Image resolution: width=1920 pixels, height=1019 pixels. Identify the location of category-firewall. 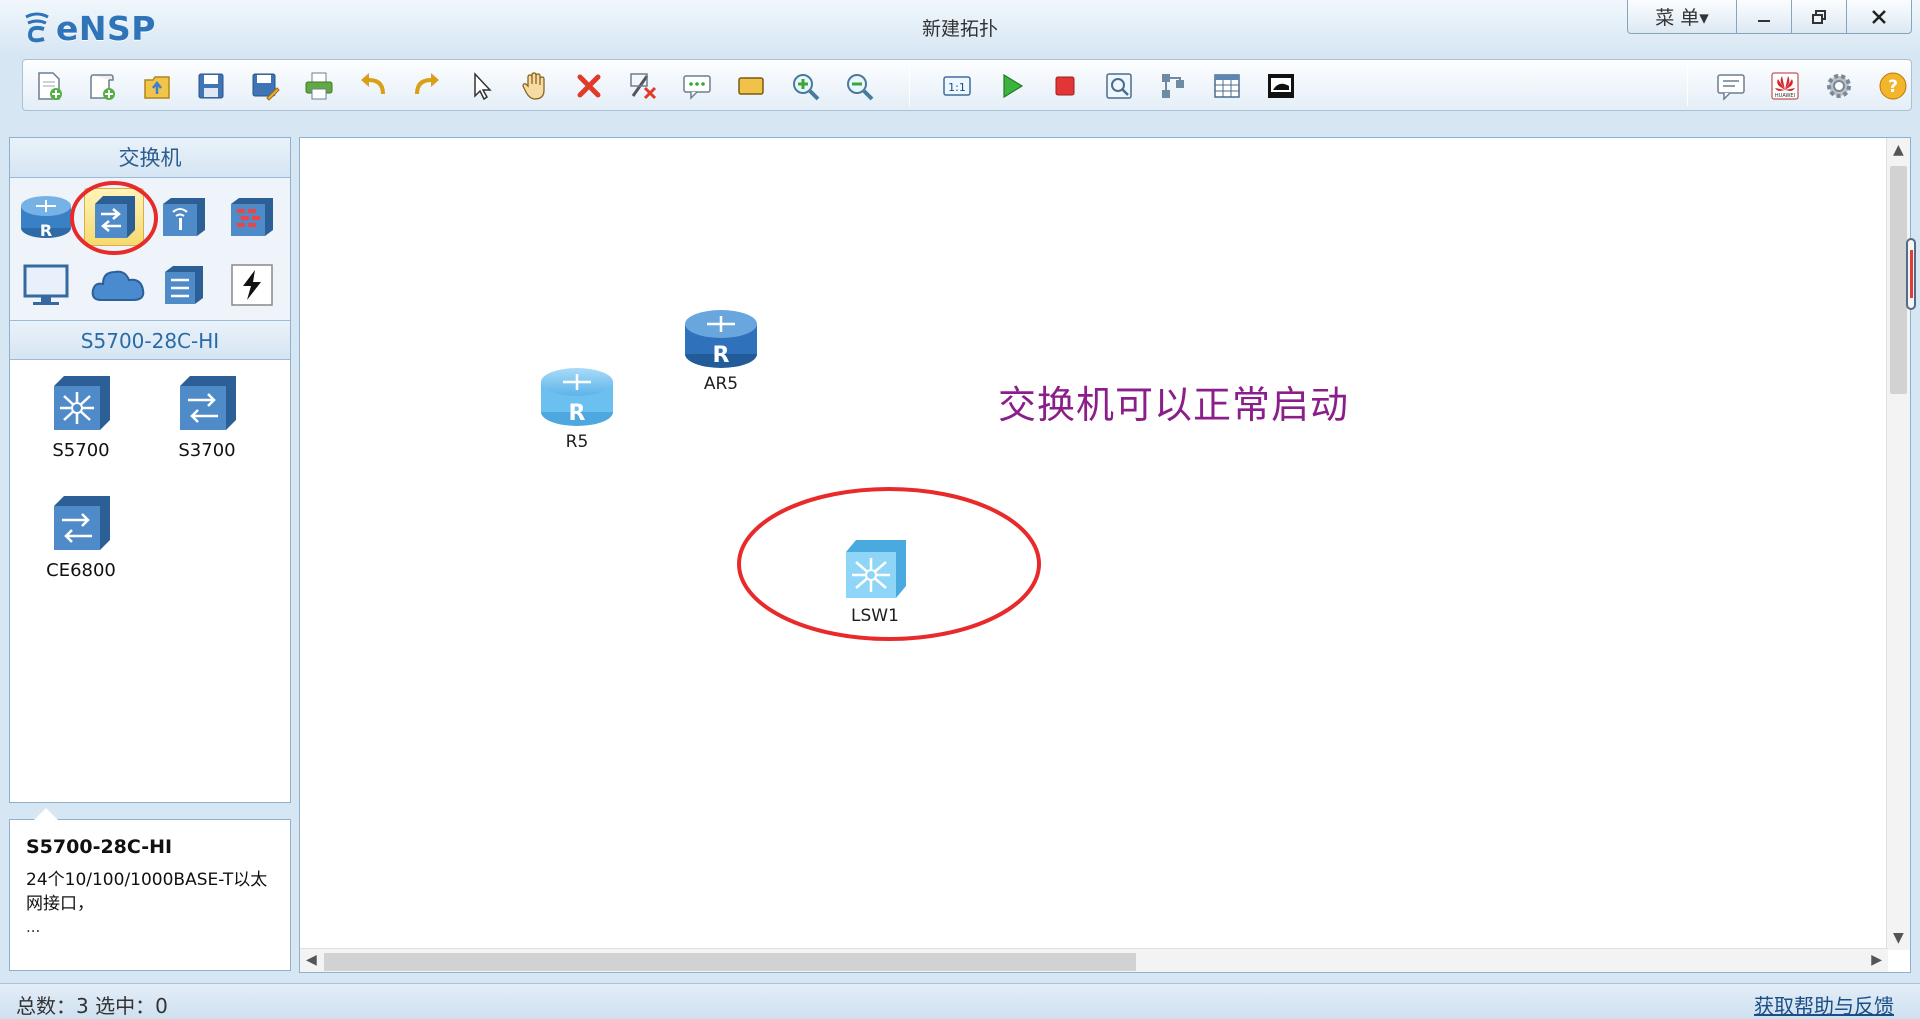
(252, 217).